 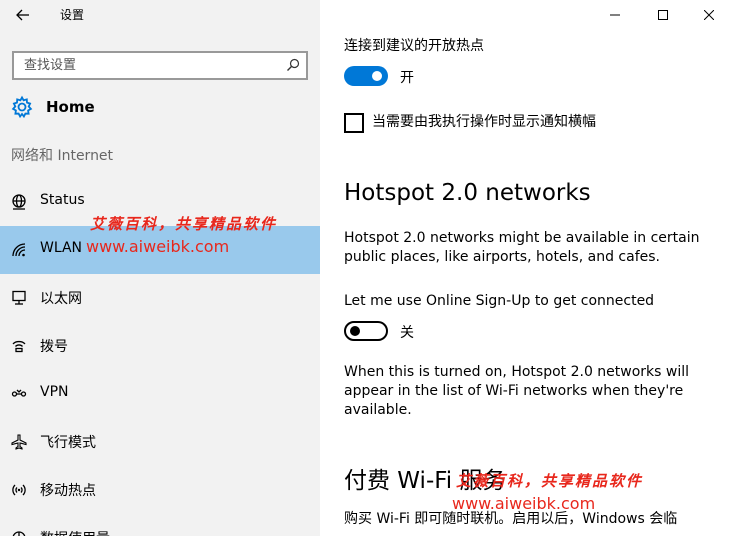 What do you see at coordinates (511, 519) in the screenshot?
I see `paid-wifi-desc: 购买 Wi-Fi 即可随时联机。启用以后，Windows 会临` at bounding box center [511, 519].